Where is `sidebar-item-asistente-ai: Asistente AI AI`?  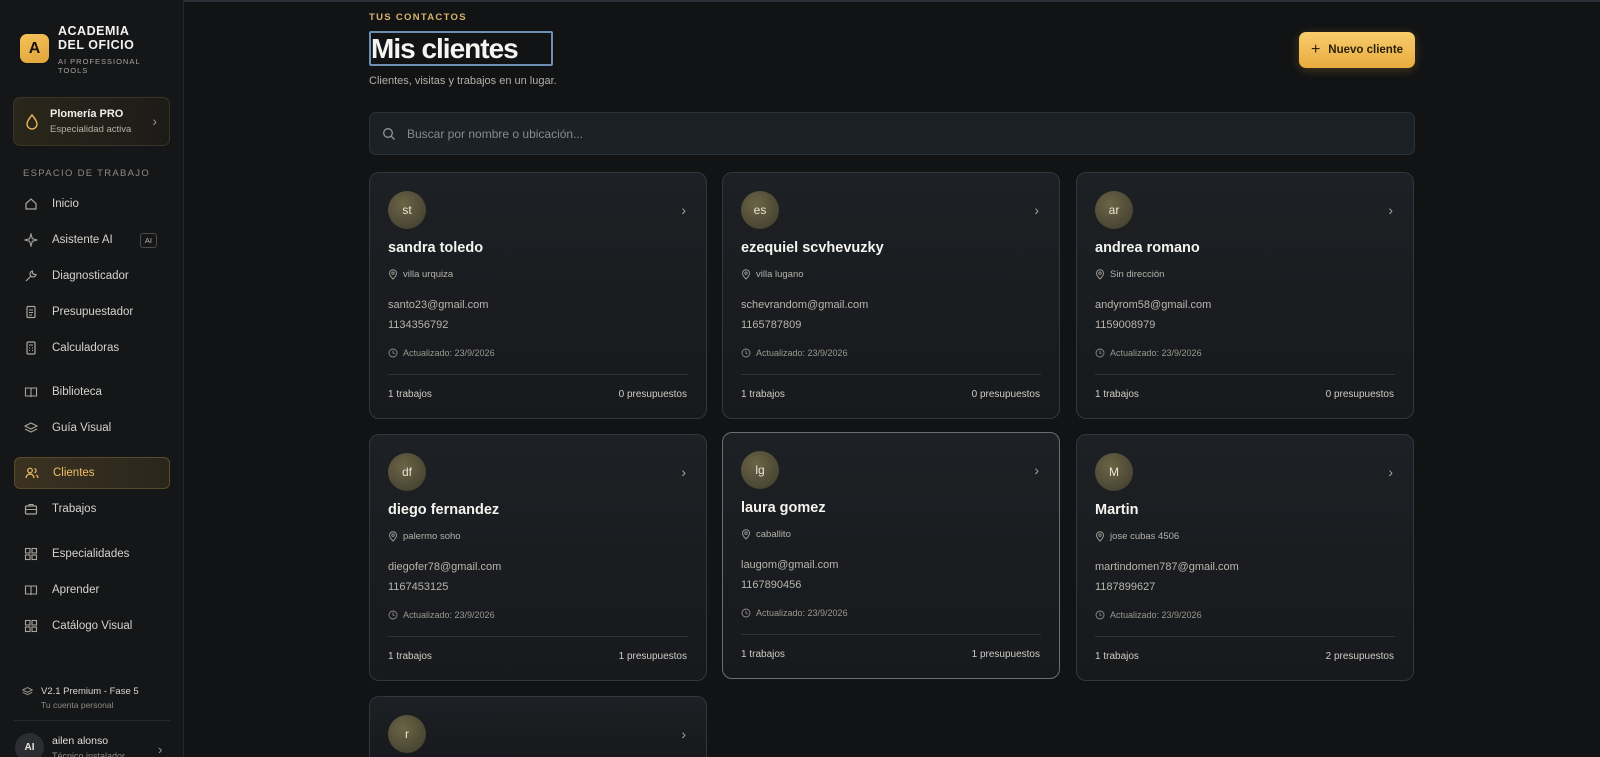
sidebar-item-asistente-ai: Asistente AI AI is located at coordinates (92, 240).